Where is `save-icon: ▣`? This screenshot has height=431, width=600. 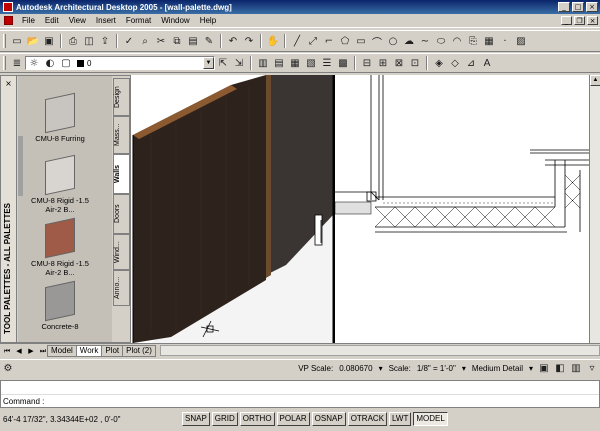 save-icon: ▣ is located at coordinates (49, 41).